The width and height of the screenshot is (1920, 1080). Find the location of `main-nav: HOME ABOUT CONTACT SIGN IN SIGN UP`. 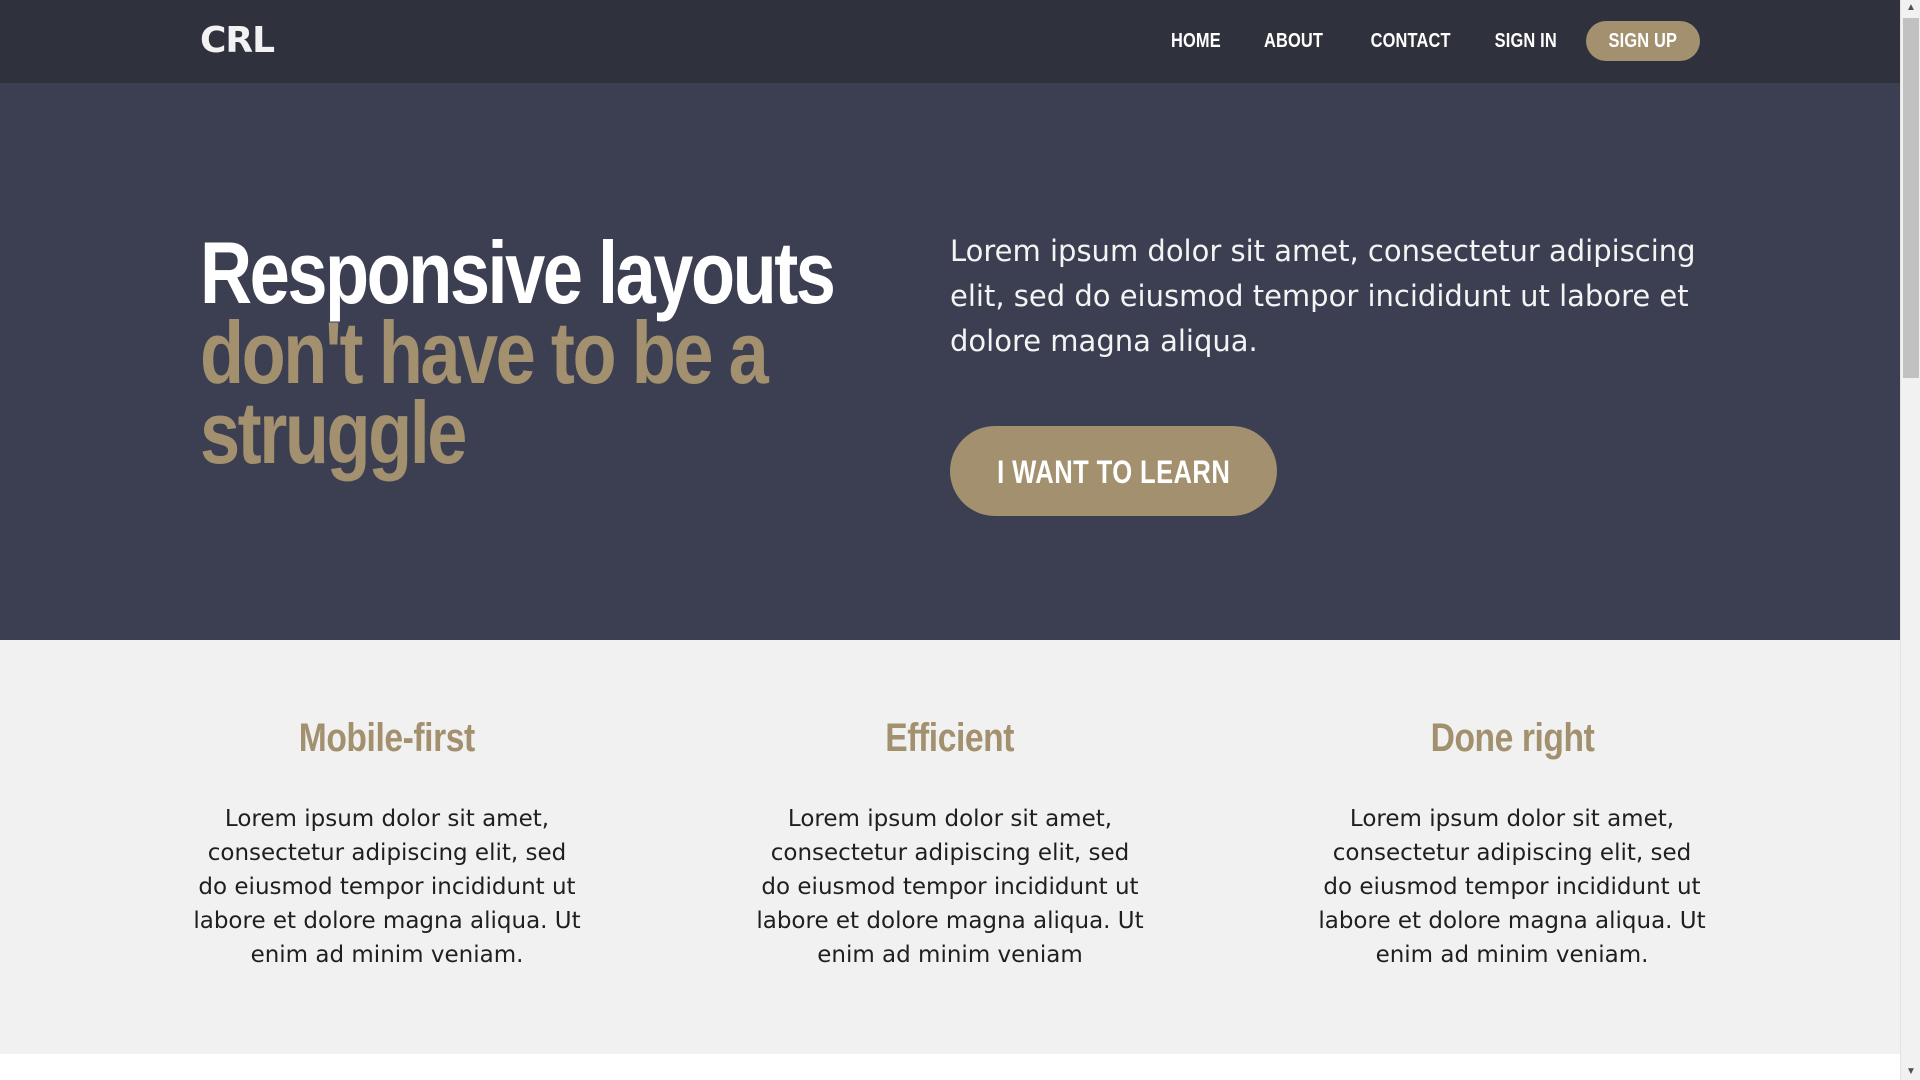

main-nav: HOME ABOUT CONTACT SIGN IN SIGN UP is located at coordinates (1415, 41).